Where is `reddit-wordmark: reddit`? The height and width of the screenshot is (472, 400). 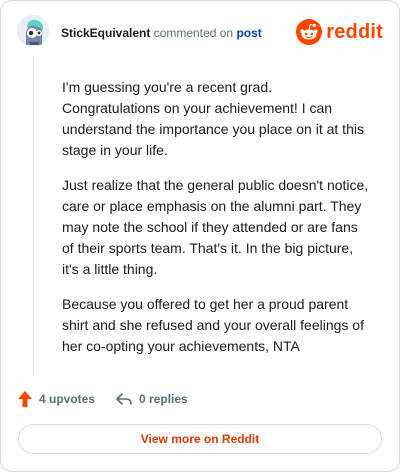
reddit-wordmark: reddit is located at coordinates (354, 31).